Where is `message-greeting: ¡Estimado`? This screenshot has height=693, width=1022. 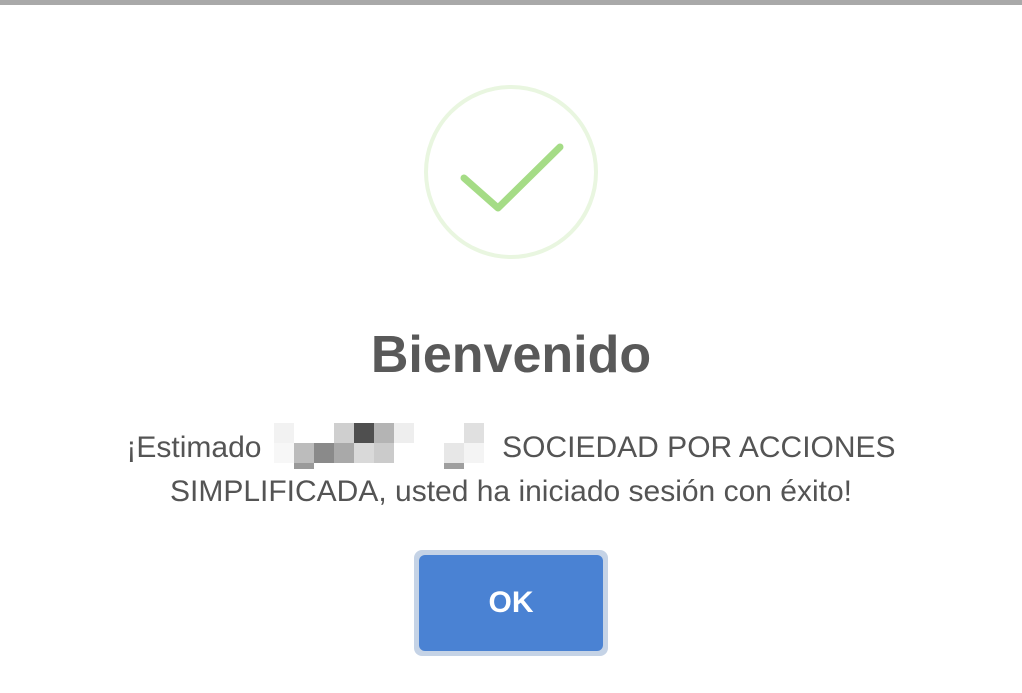 message-greeting: ¡Estimado is located at coordinates (194, 447).